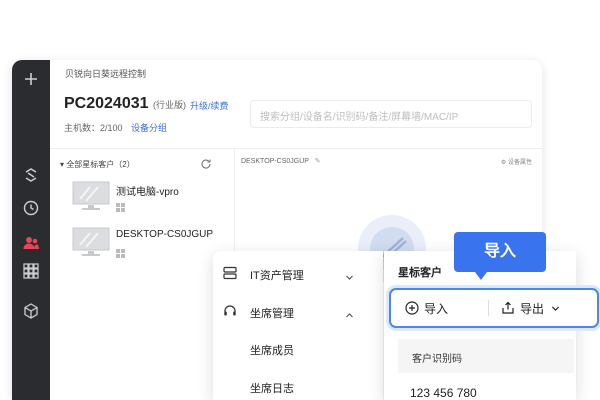 The width and height of the screenshot is (600, 400). Describe the element at coordinates (149, 128) in the screenshot. I see `device-group-link: 设备分组` at that location.